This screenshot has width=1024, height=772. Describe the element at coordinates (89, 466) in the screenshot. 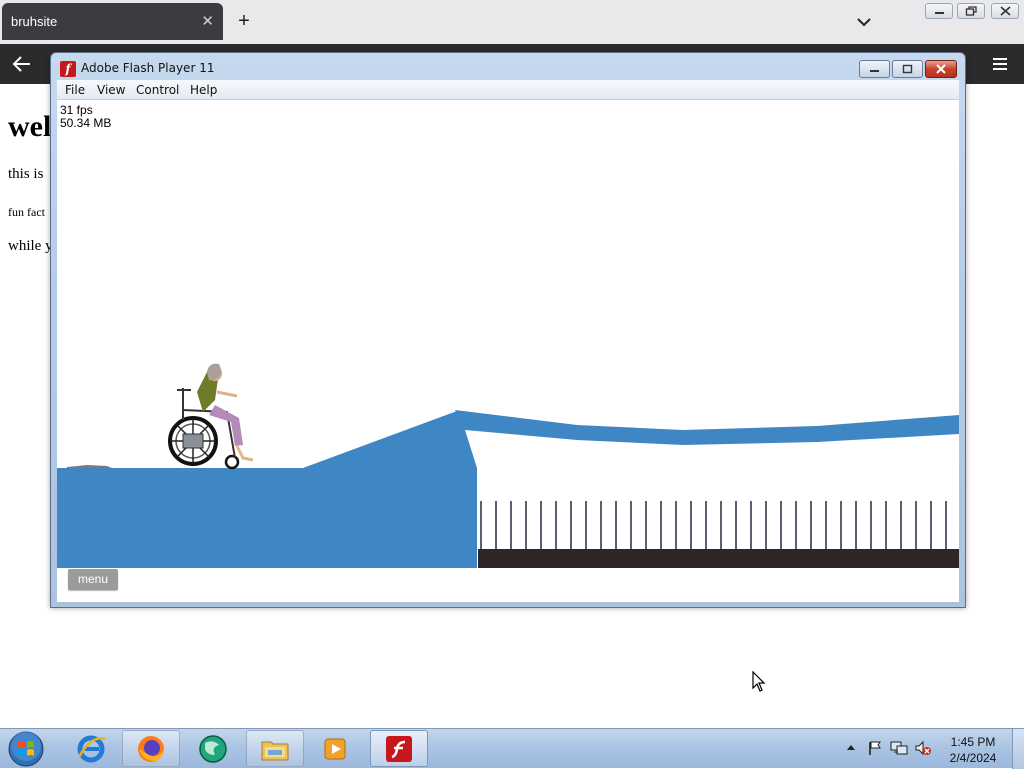

I see `debris` at that location.